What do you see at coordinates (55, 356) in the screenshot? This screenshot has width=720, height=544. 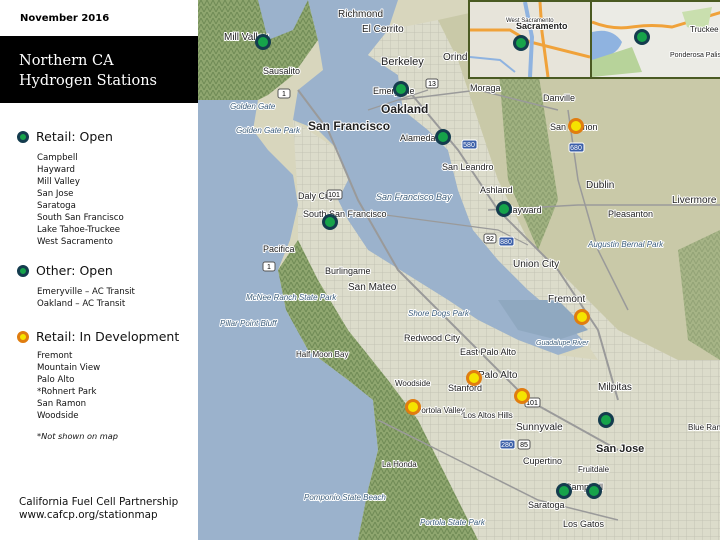 I see `list-item: Fremont` at bounding box center [55, 356].